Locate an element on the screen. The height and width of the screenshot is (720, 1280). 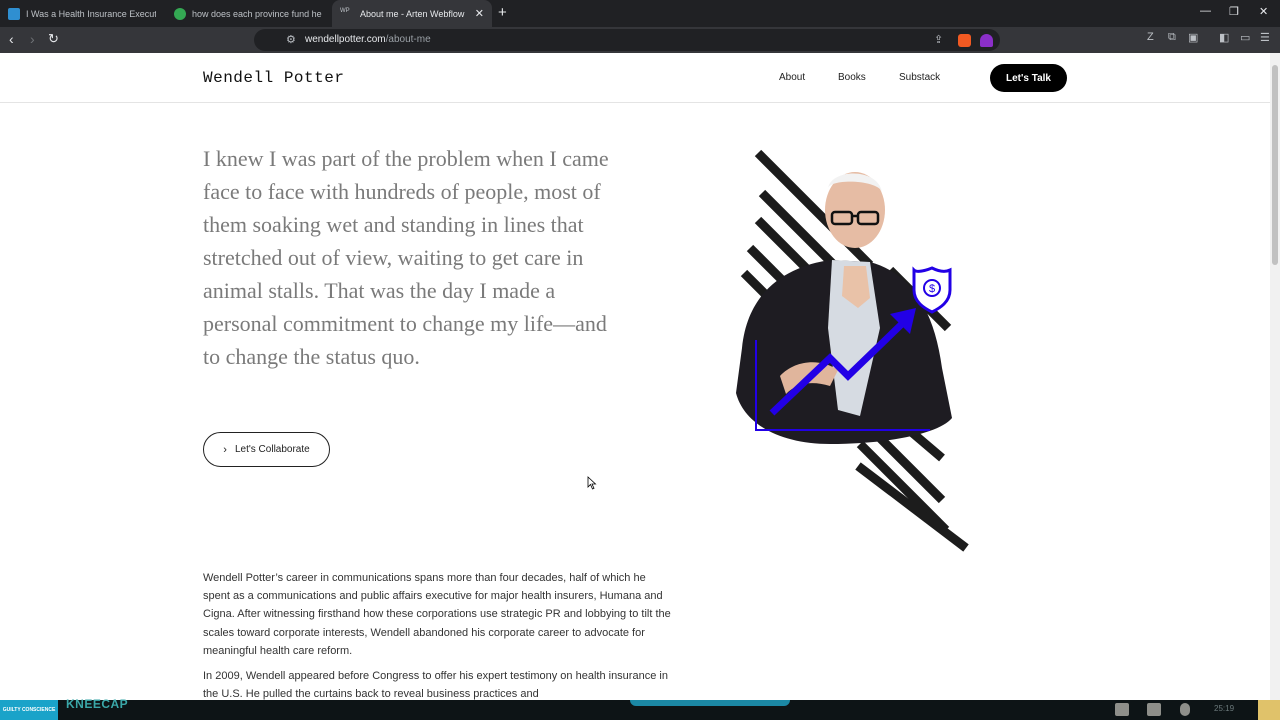
zoom-icon: Z is located at coordinates (1150, 37).